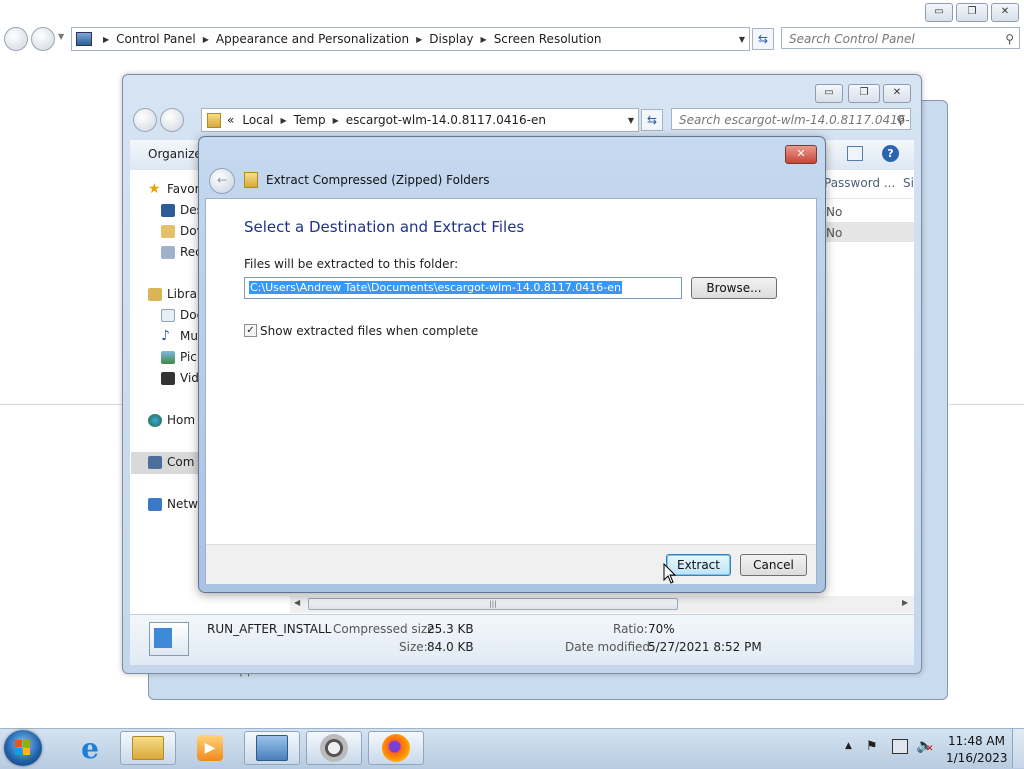 The image size is (1024, 769). What do you see at coordinates (610, 647) in the screenshot?
I see `details-date-modified-label: Date modified:` at bounding box center [610, 647].